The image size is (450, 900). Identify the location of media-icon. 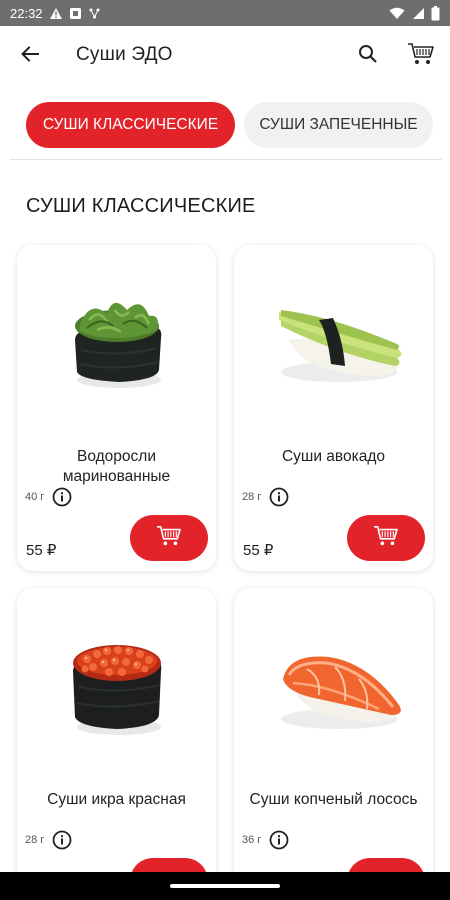
(75, 13).